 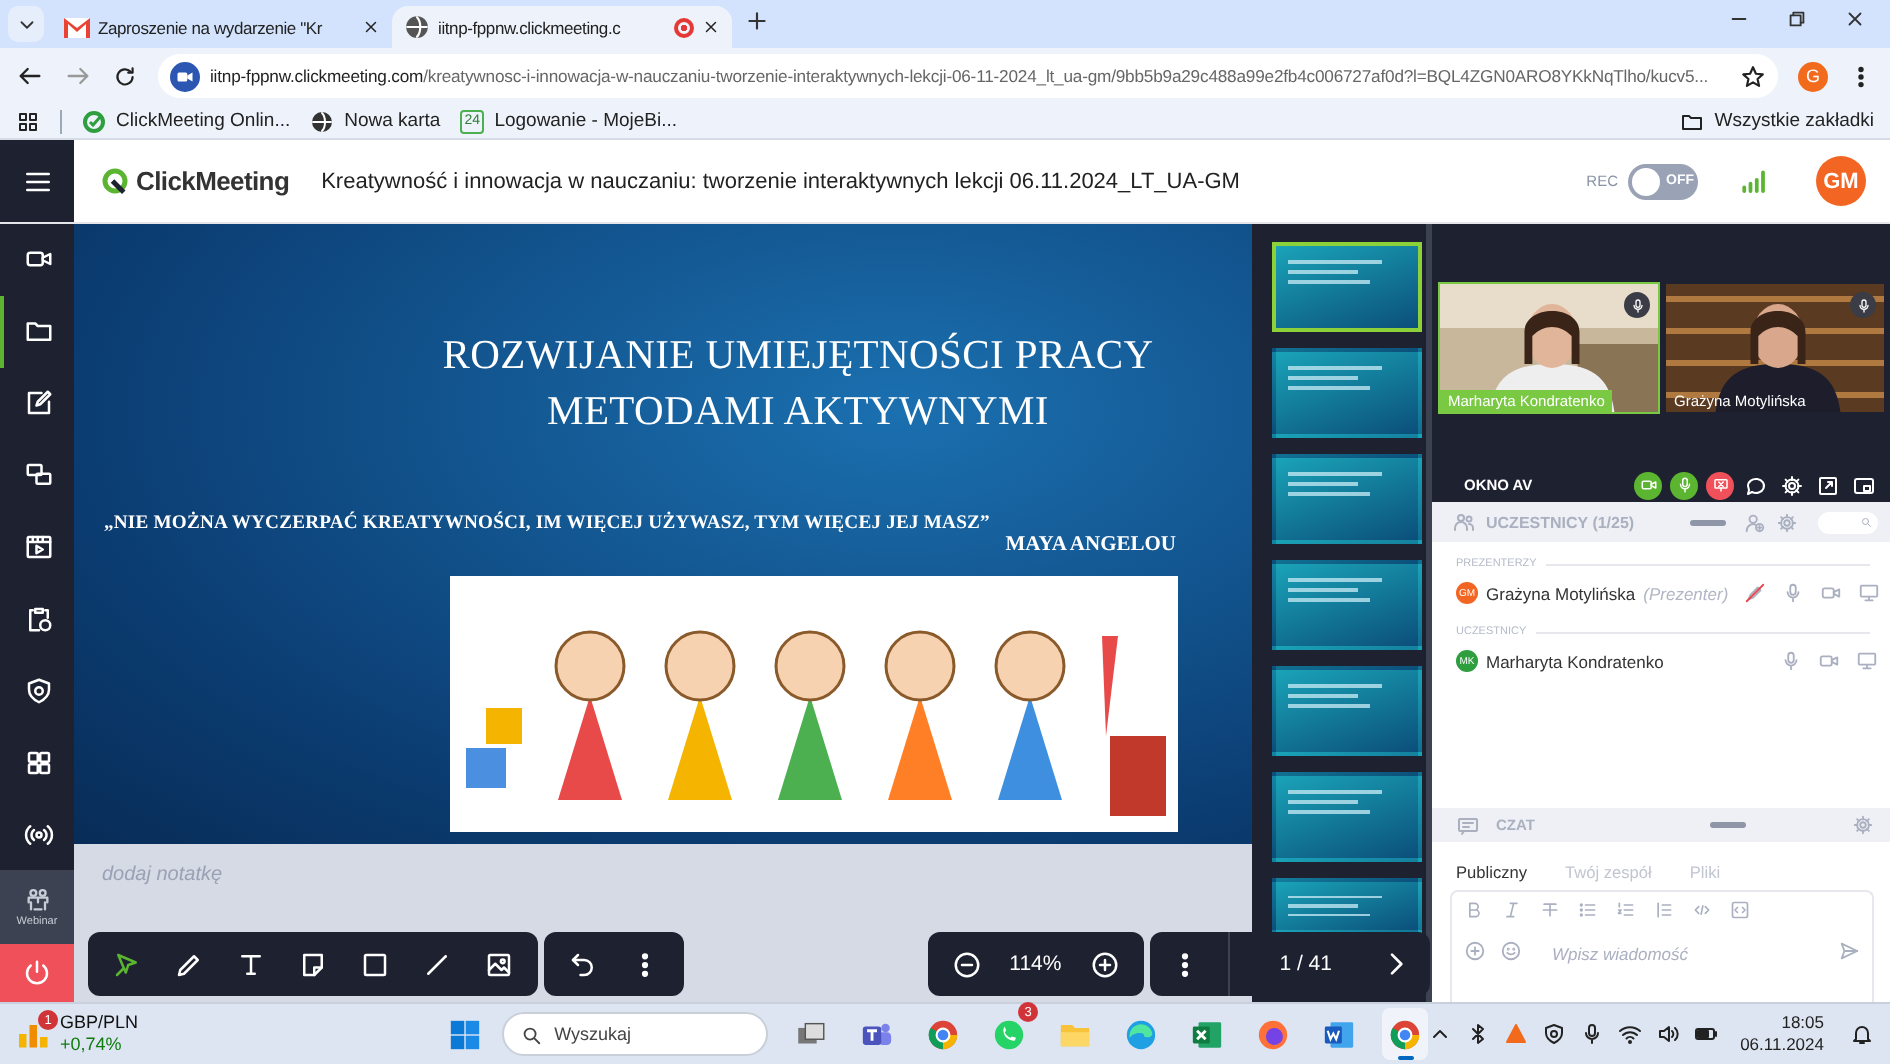 What do you see at coordinates (39, 762) in the screenshot?
I see `grid-icon` at bounding box center [39, 762].